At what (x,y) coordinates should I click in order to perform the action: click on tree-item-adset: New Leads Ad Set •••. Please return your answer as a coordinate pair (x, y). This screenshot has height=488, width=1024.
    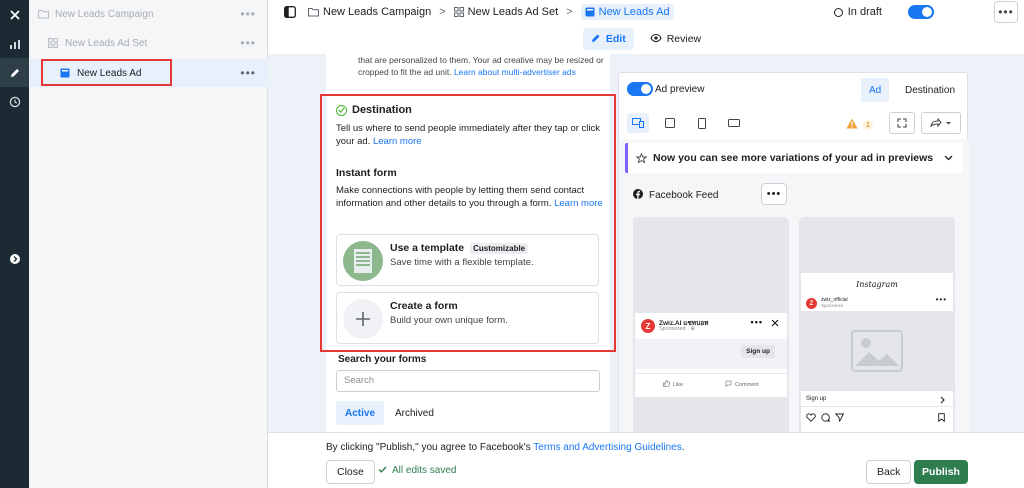
    Looking at the image, I should click on (148, 43).